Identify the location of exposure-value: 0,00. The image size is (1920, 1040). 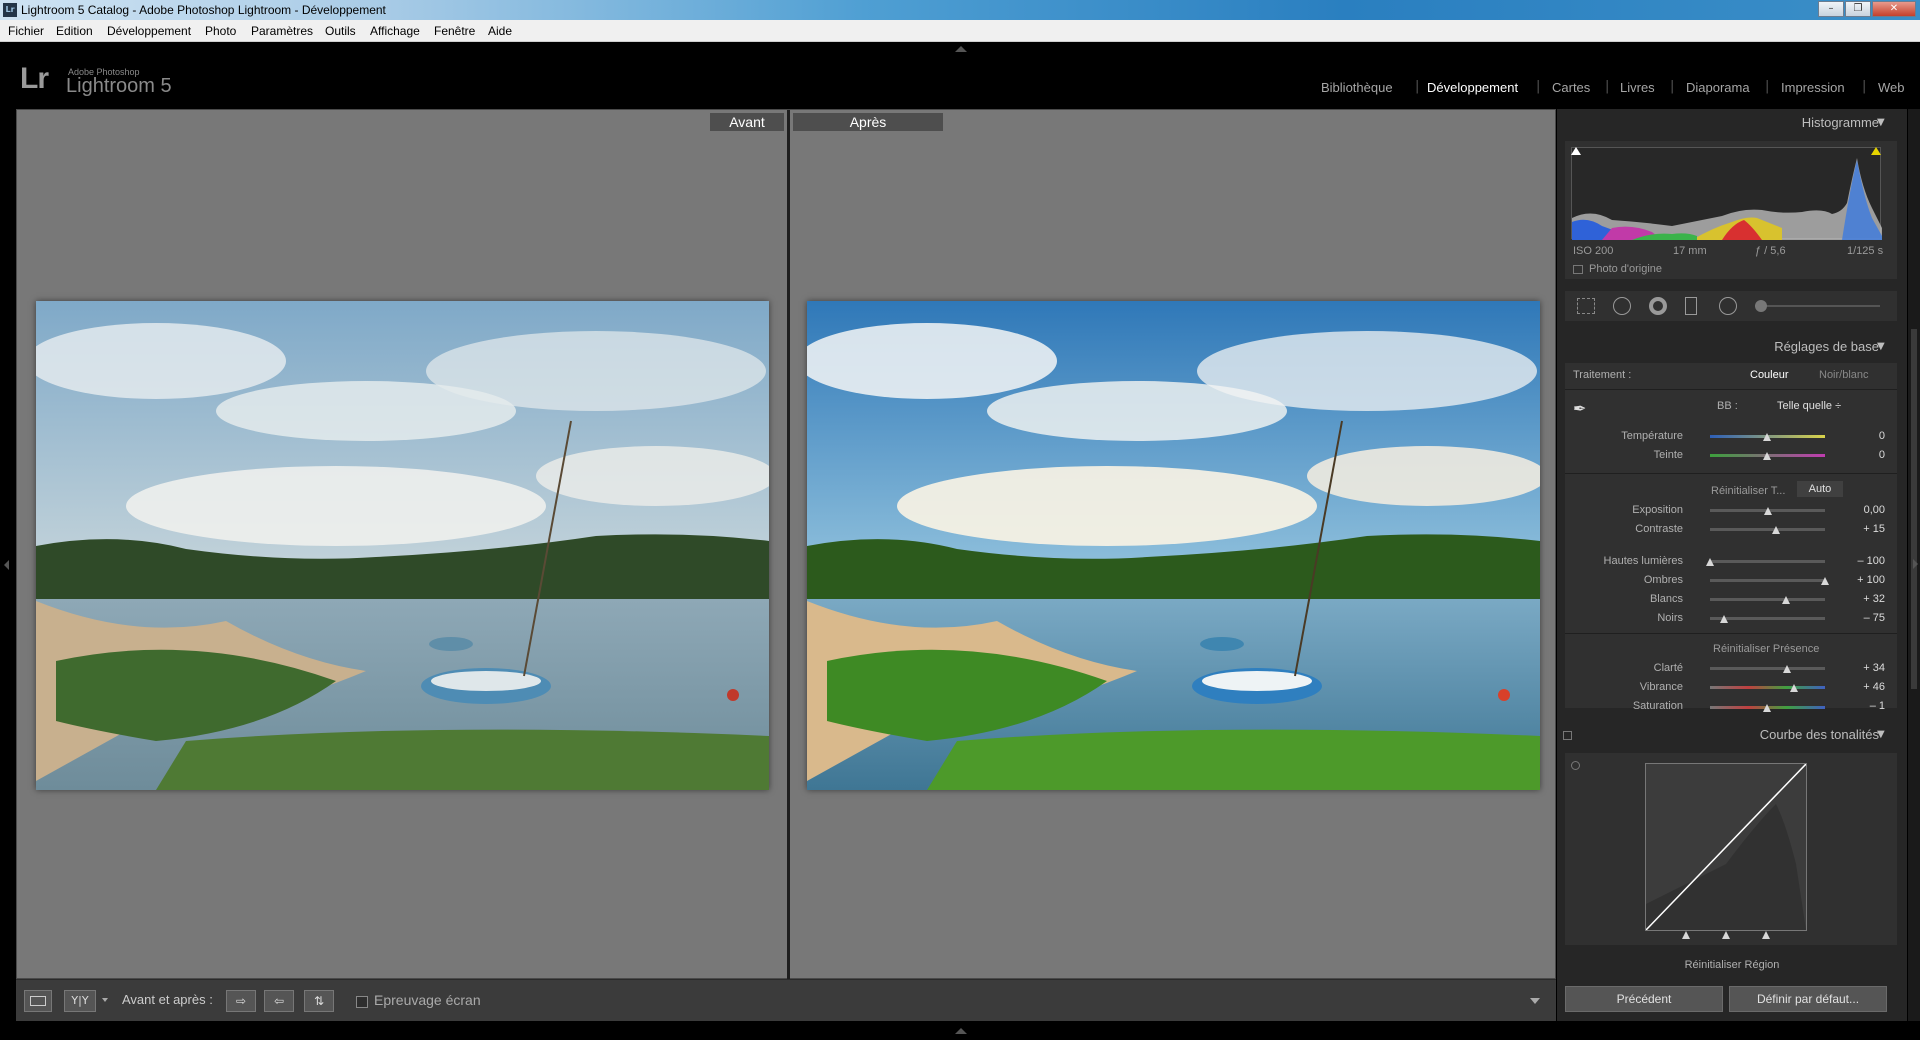
(1865, 510).